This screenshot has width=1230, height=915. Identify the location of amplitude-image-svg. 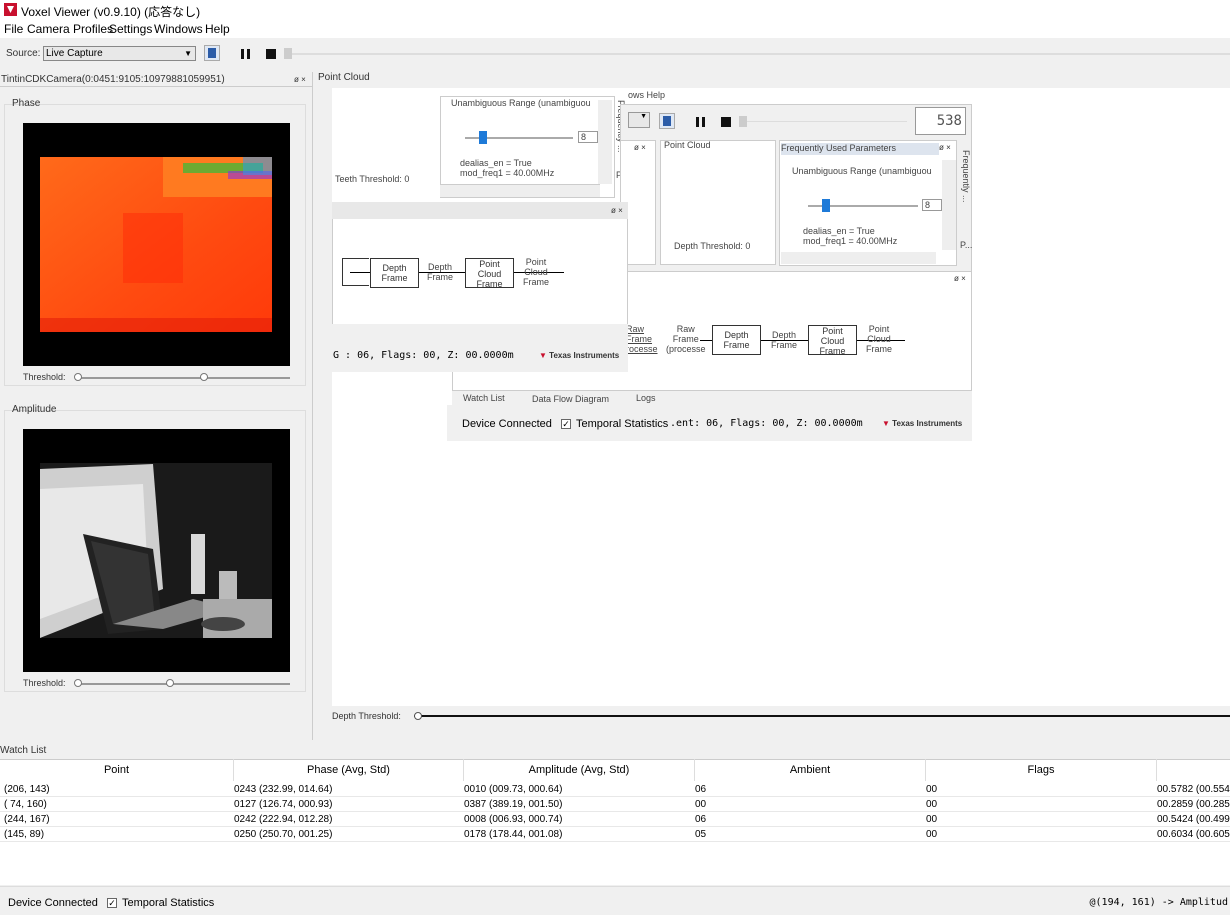
(156, 550).